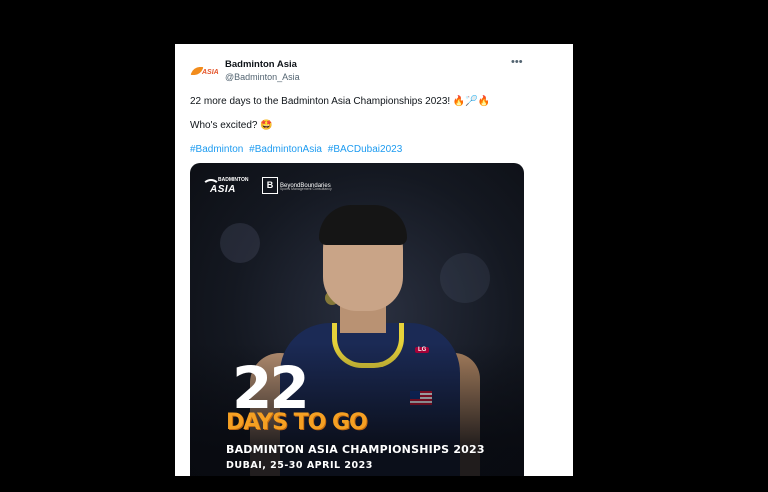 The image size is (768, 492). I want to click on hashtag-link: #BadmintonAsia, so click(285, 149).